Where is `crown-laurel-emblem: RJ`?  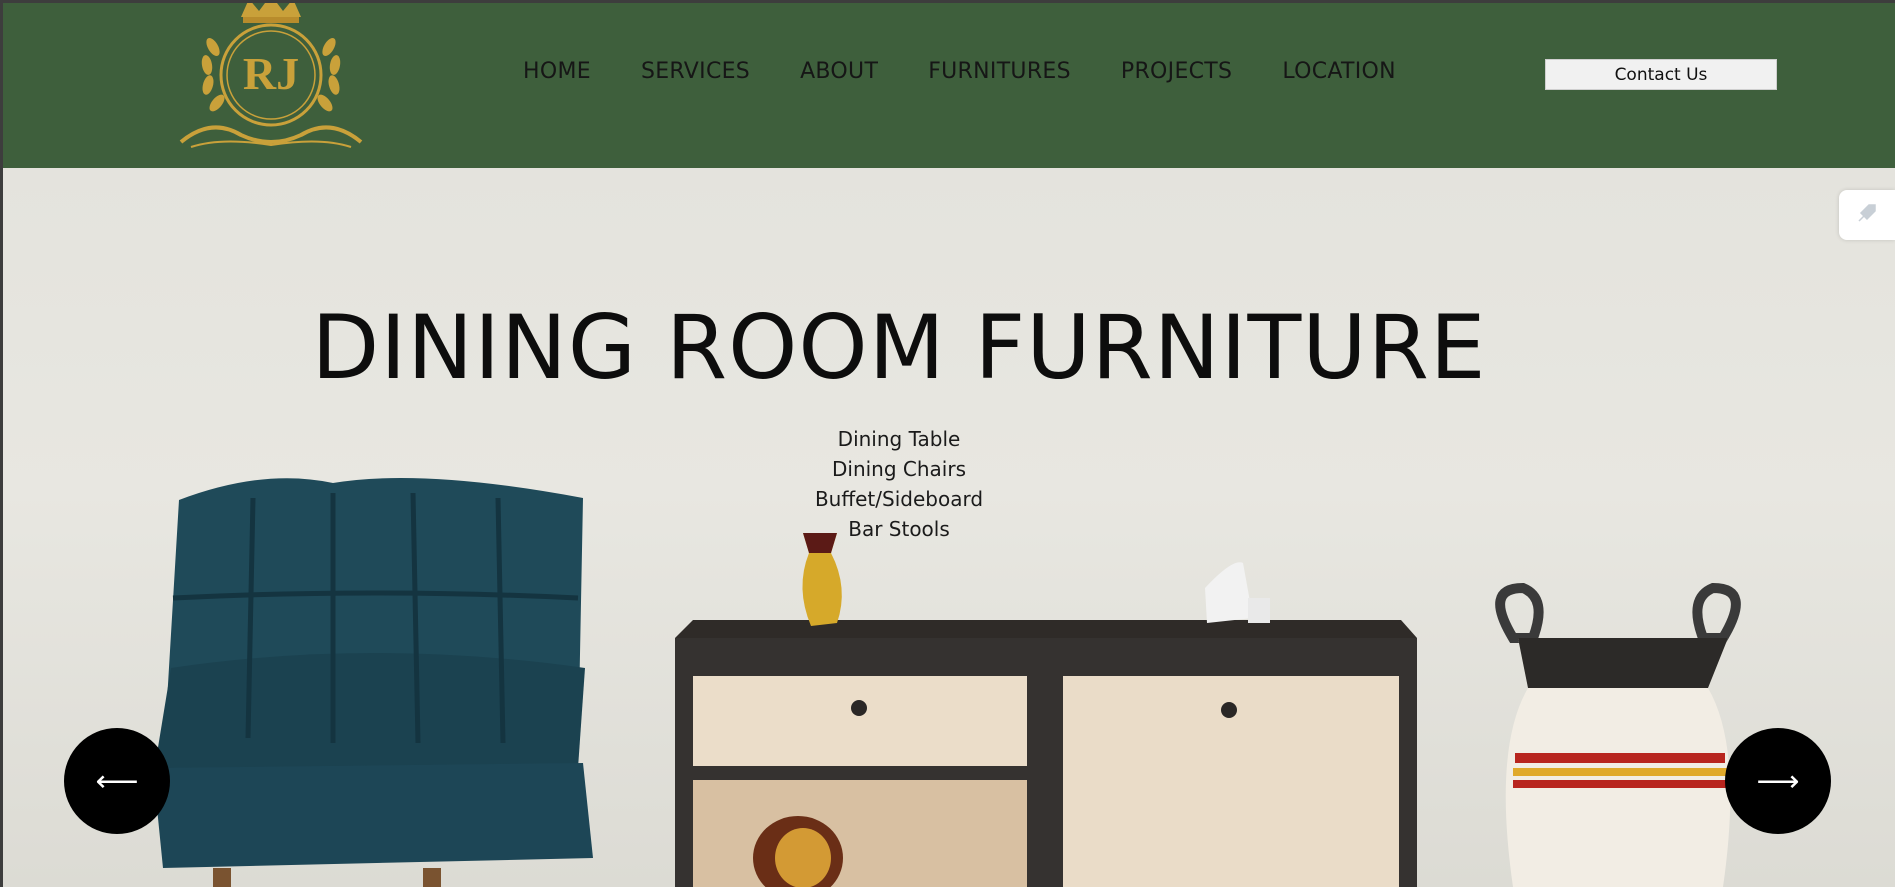
crown-laurel-emblem: RJ is located at coordinates (271, 75).